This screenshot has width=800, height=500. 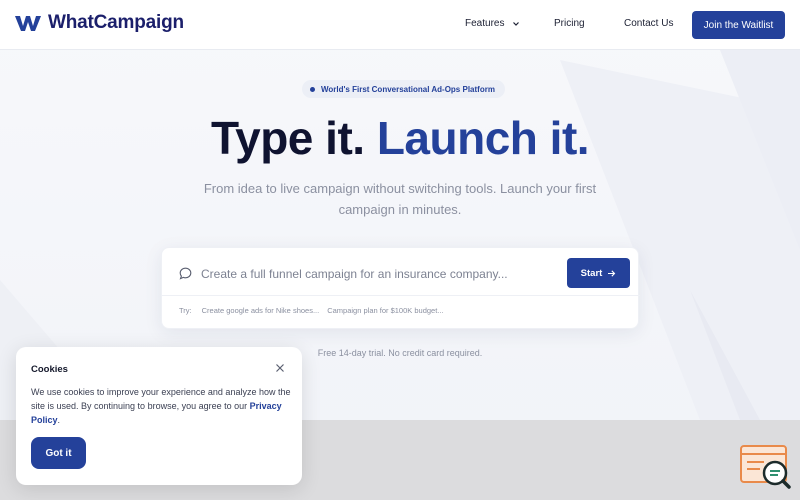 What do you see at coordinates (516, 23) in the screenshot?
I see `chevron-down-icon` at bounding box center [516, 23].